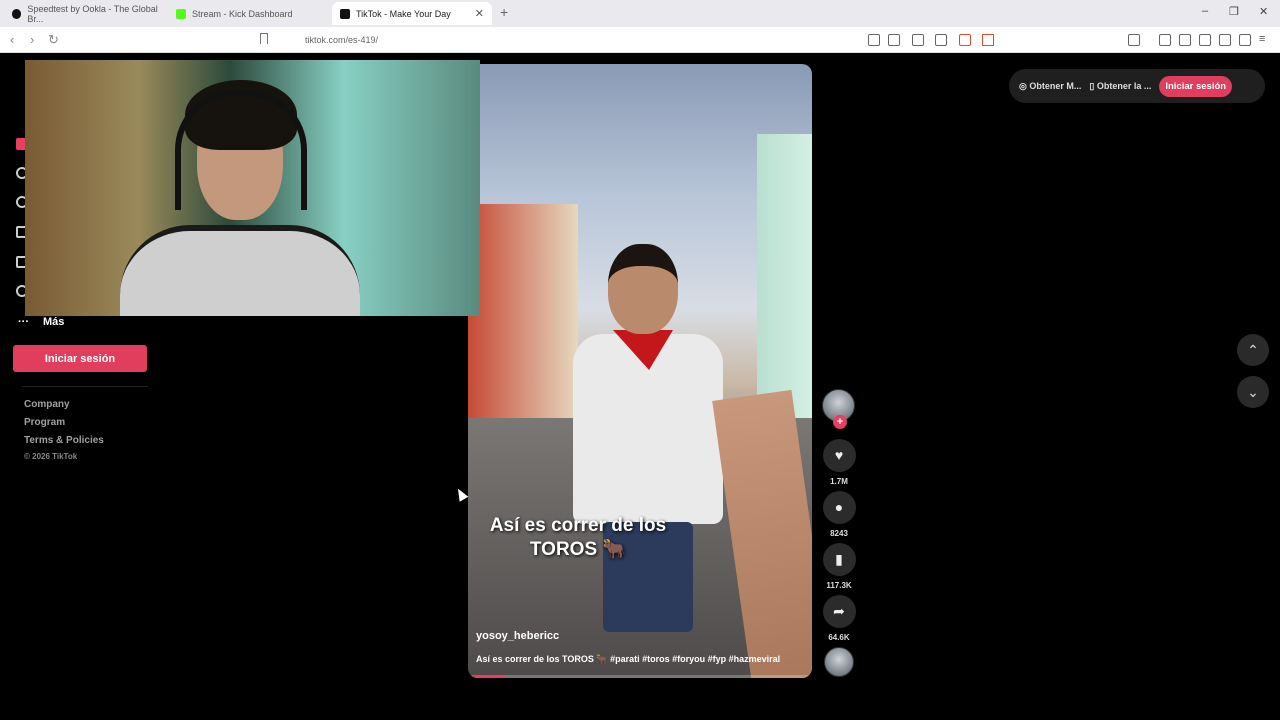 This screenshot has height=720, width=1280. What do you see at coordinates (1205, 40) in the screenshot?
I see `wallet-icon` at bounding box center [1205, 40].